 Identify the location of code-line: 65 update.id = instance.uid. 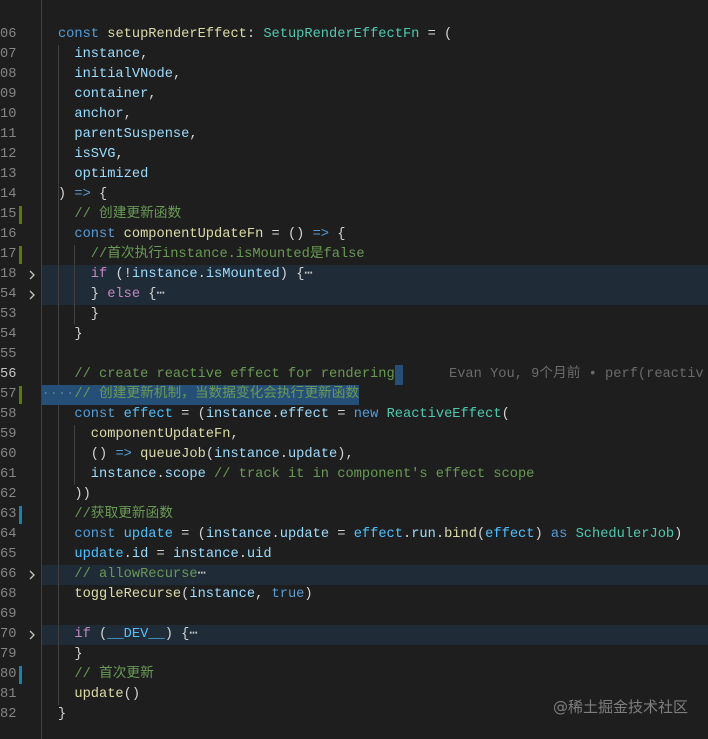
(354, 555).